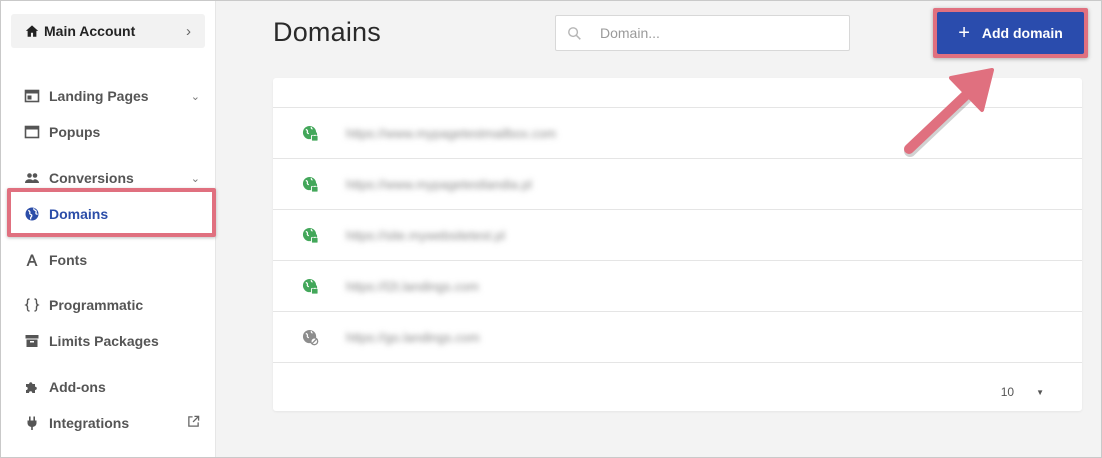 This screenshot has height=458, width=1102. What do you see at coordinates (68, 260) in the screenshot?
I see `sidebar-item-label: Fonts` at bounding box center [68, 260].